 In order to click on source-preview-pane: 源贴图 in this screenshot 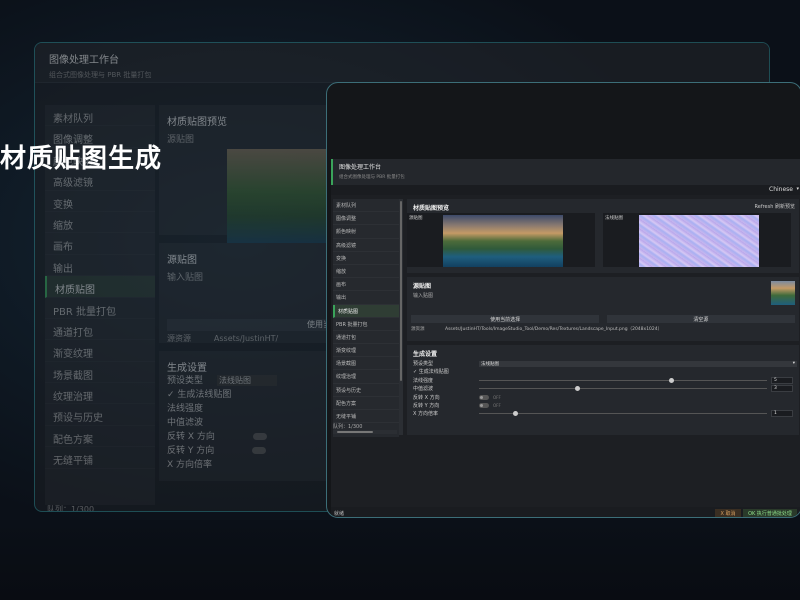, I will do `click(501, 240)`.